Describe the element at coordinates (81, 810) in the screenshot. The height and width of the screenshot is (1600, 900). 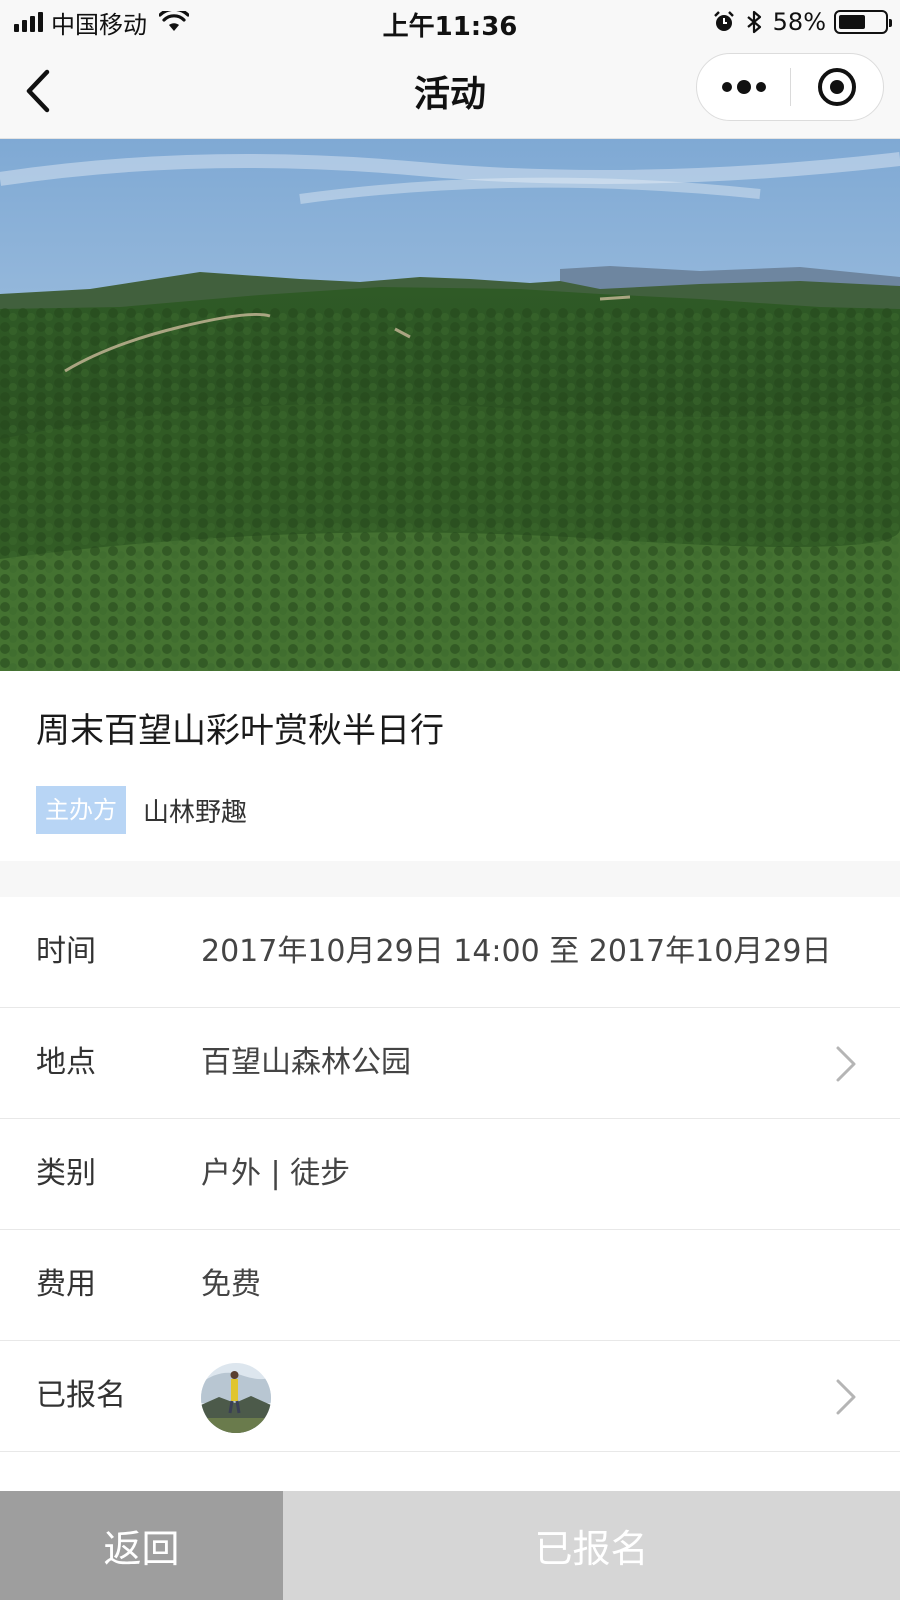
I see `organizer-tag: 主办方` at that location.